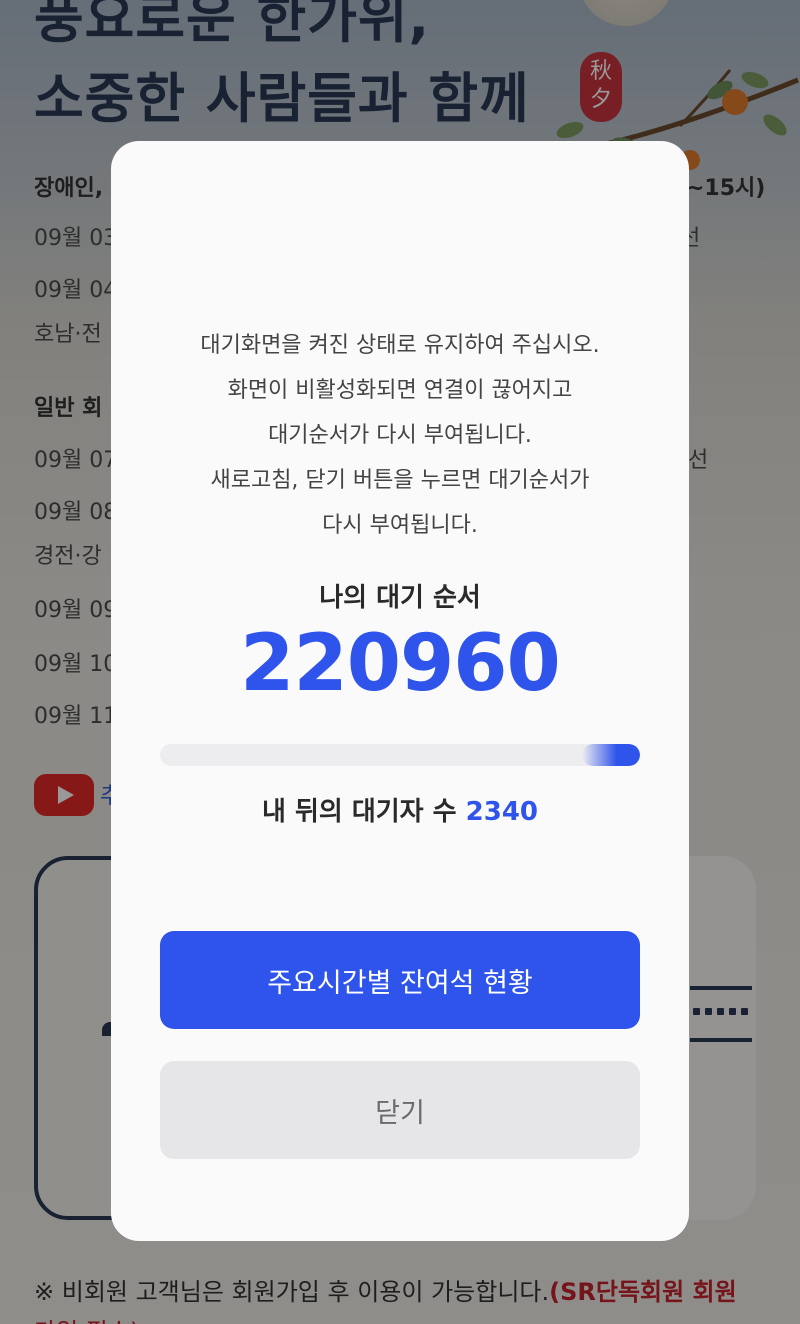 This screenshot has width=800, height=1324. What do you see at coordinates (359, 812) in the screenshot?
I see `waiting-behind-label: 내 뒤의 대기자 수` at bounding box center [359, 812].